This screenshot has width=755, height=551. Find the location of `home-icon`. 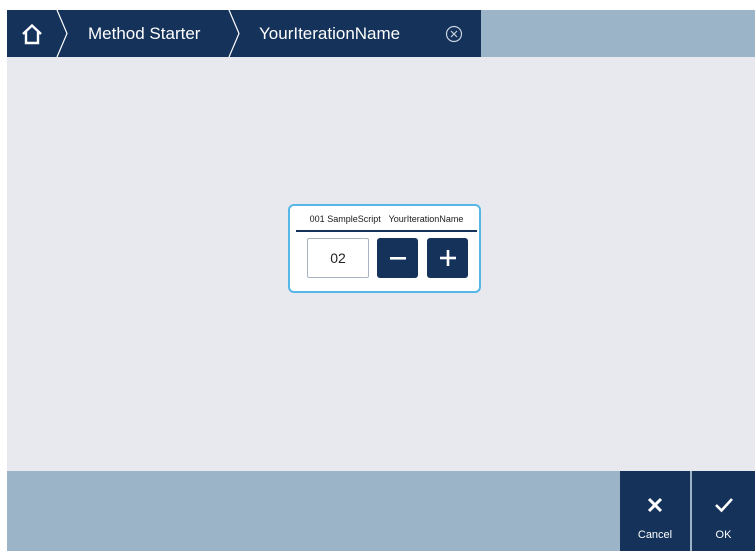

home-icon is located at coordinates (32, 33).